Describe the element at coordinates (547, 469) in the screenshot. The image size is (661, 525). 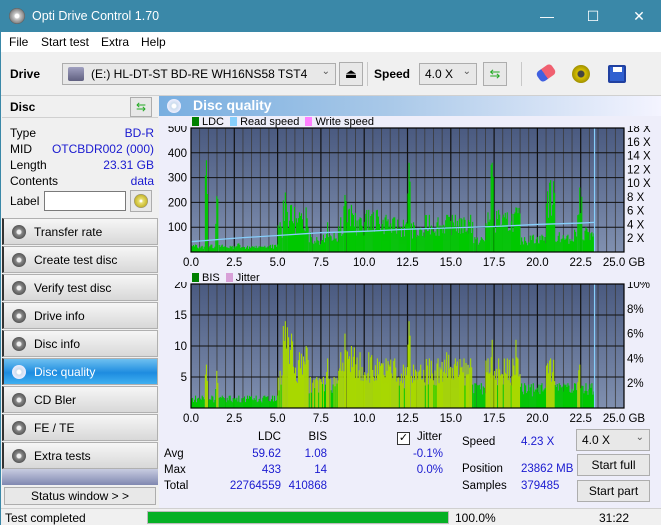
I see `position-value: 23862 MB` at that location.